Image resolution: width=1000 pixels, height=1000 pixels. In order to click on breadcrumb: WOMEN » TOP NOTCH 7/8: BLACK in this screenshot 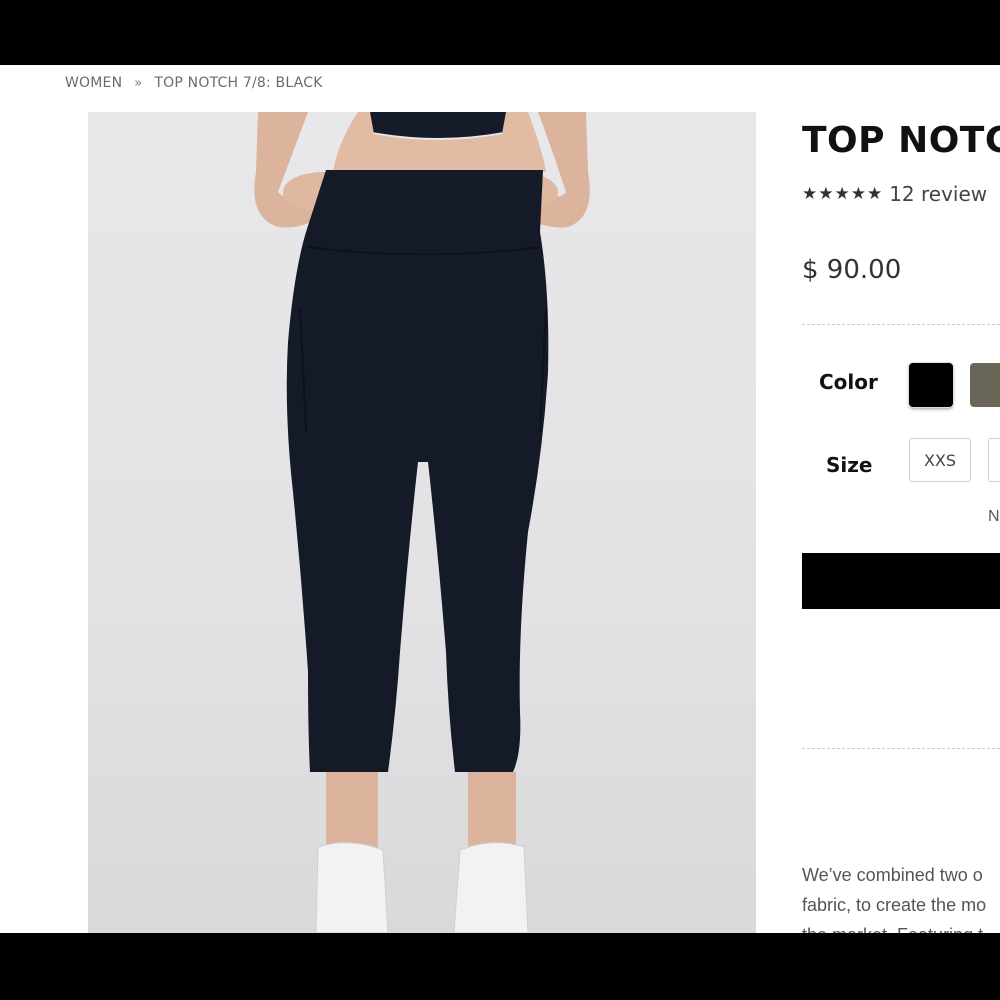, I will do `click(194, 83)`.